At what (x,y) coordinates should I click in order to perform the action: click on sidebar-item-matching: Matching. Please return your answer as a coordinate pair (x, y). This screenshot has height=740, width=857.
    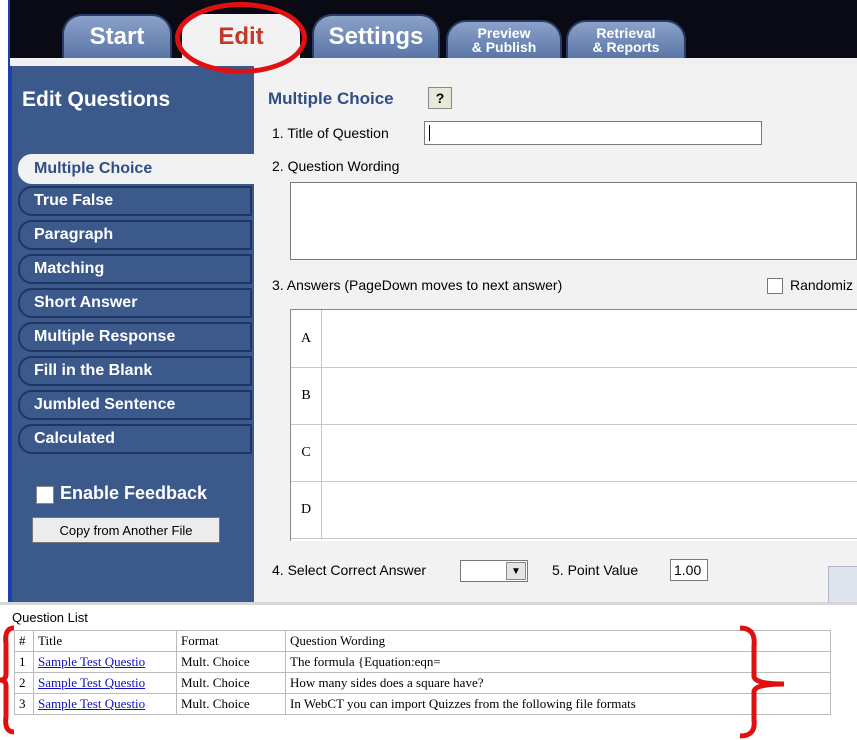
    Looking at the image, I should click on (135, 269).